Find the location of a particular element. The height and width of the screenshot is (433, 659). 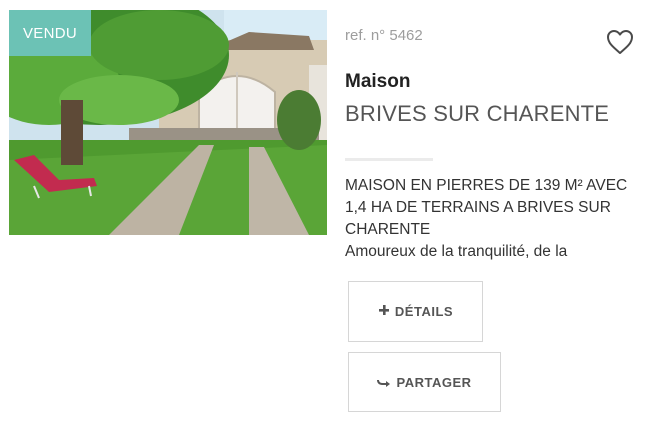

description-text: Amoureux de la tranquilité, de la is located at coordinates (456, 251).